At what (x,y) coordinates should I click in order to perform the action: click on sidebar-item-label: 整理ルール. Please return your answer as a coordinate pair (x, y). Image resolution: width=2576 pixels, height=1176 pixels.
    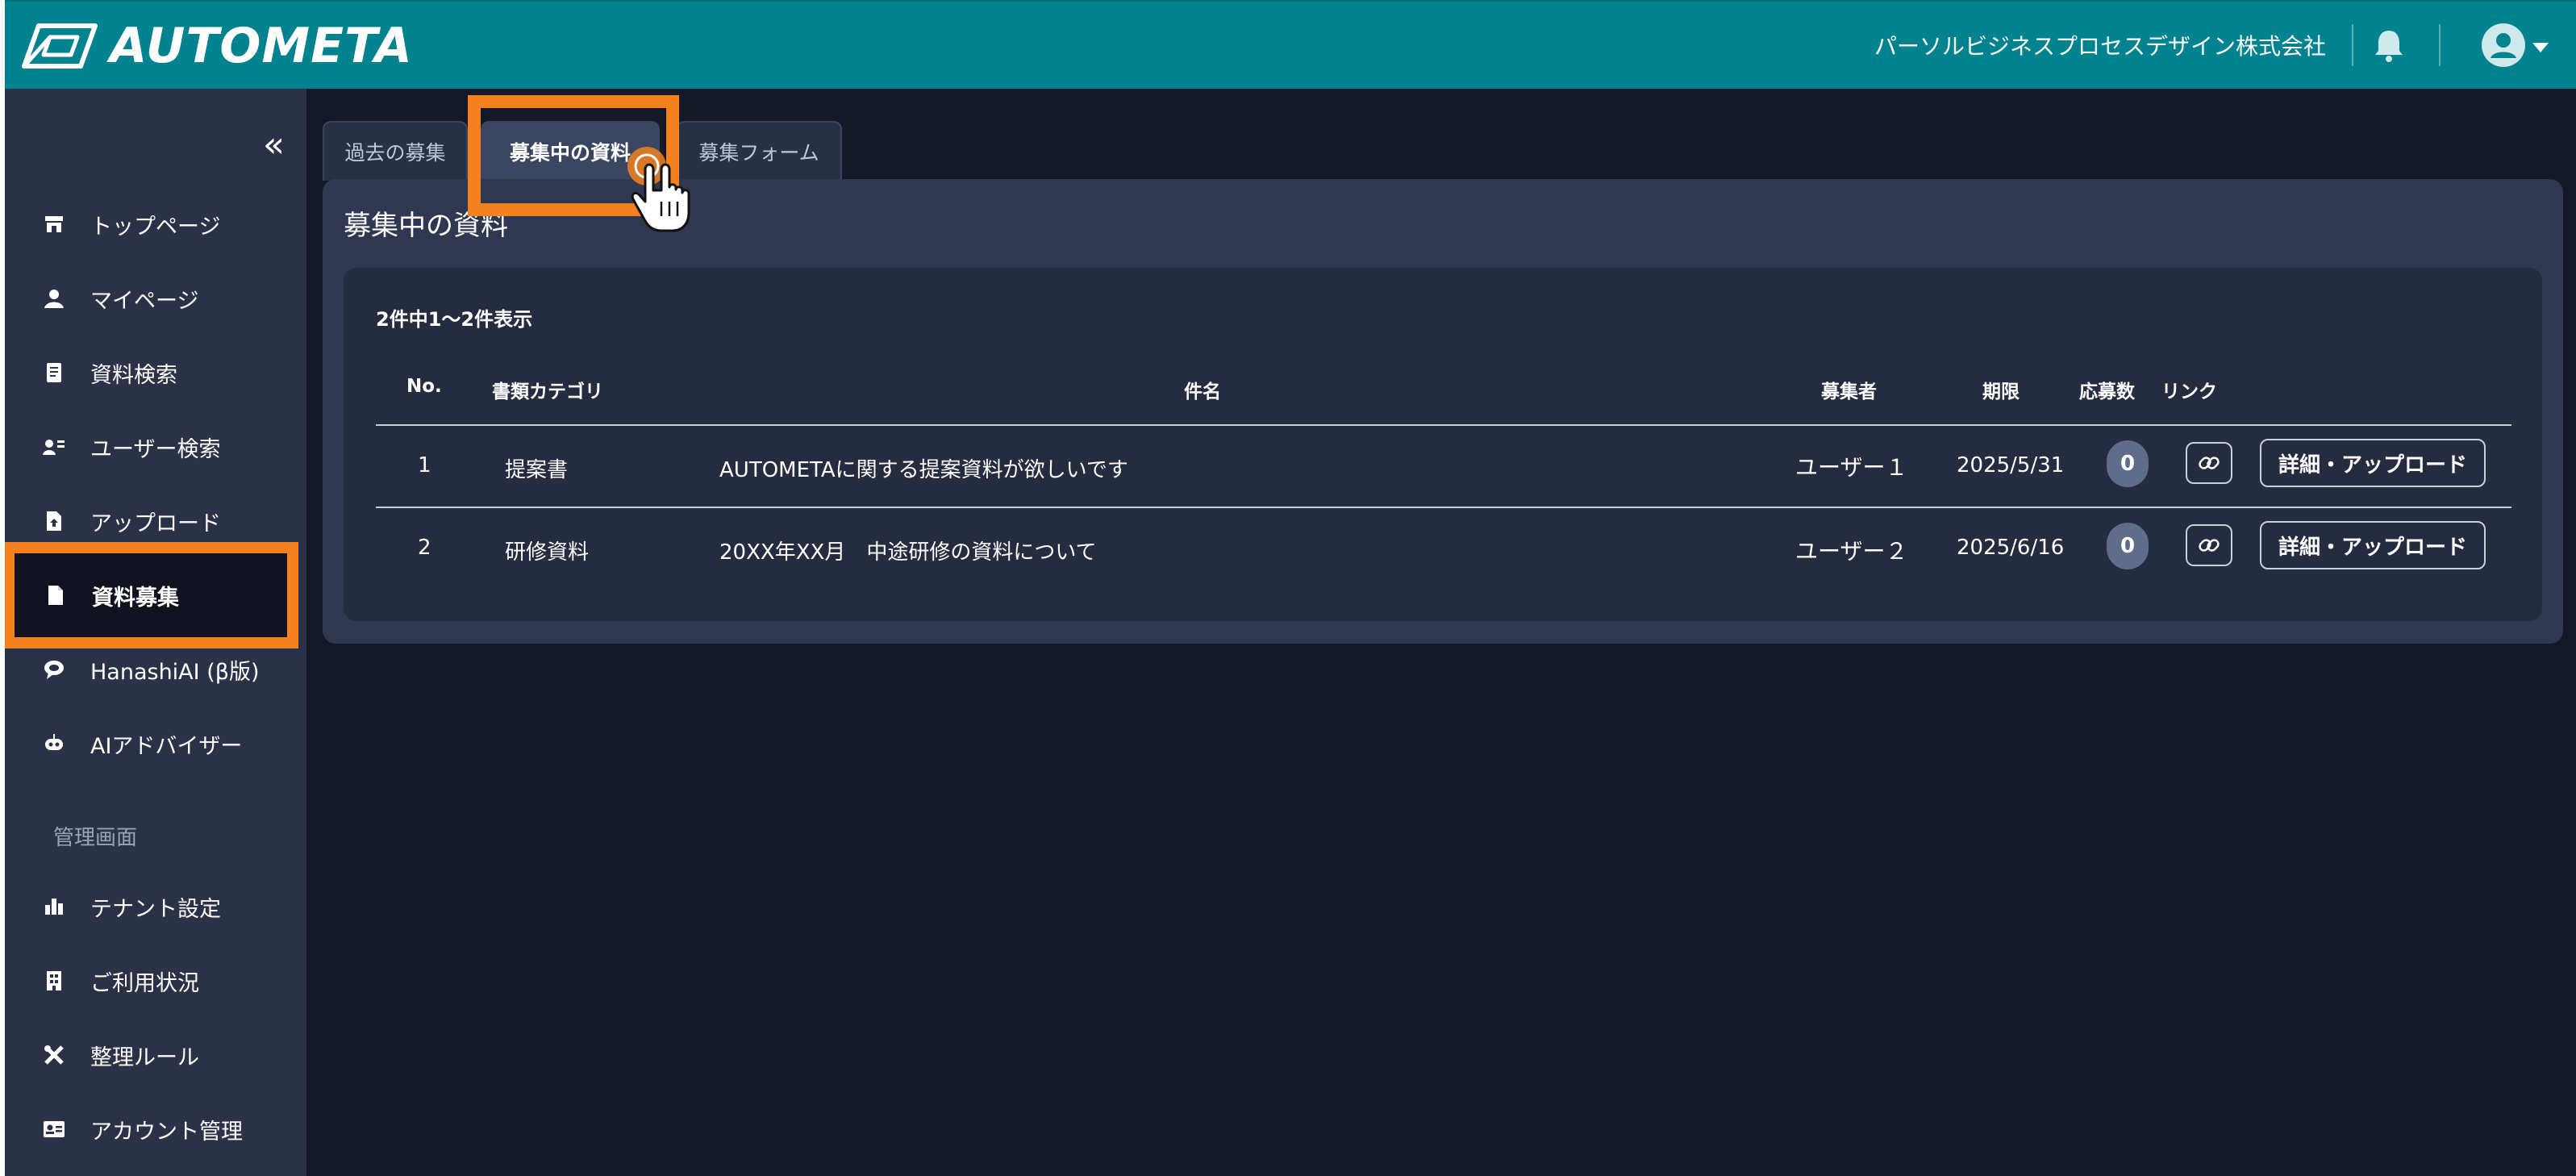
    Looking at the image, I should click on (144, 1057).